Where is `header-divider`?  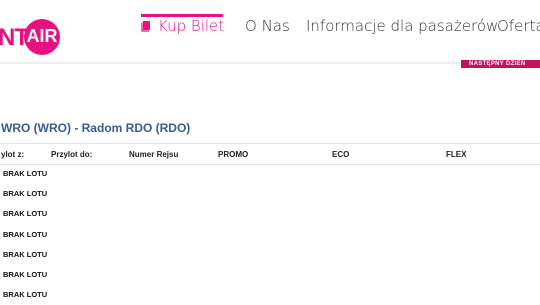 header-divider is located at coordinates (270, 63).